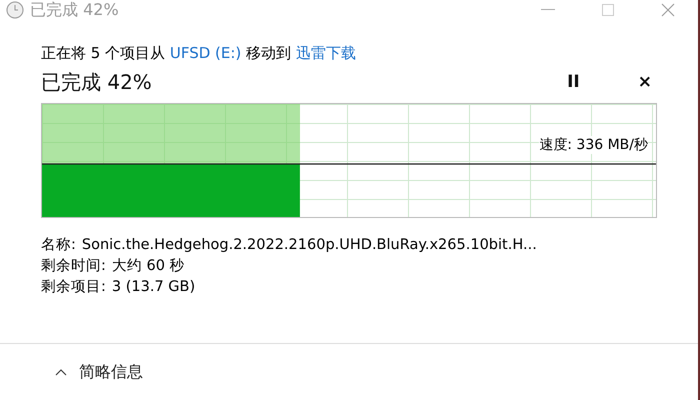  Describe the element at coordinates (548, 10) in the screenshot. I see `minimize-icon` at that location.